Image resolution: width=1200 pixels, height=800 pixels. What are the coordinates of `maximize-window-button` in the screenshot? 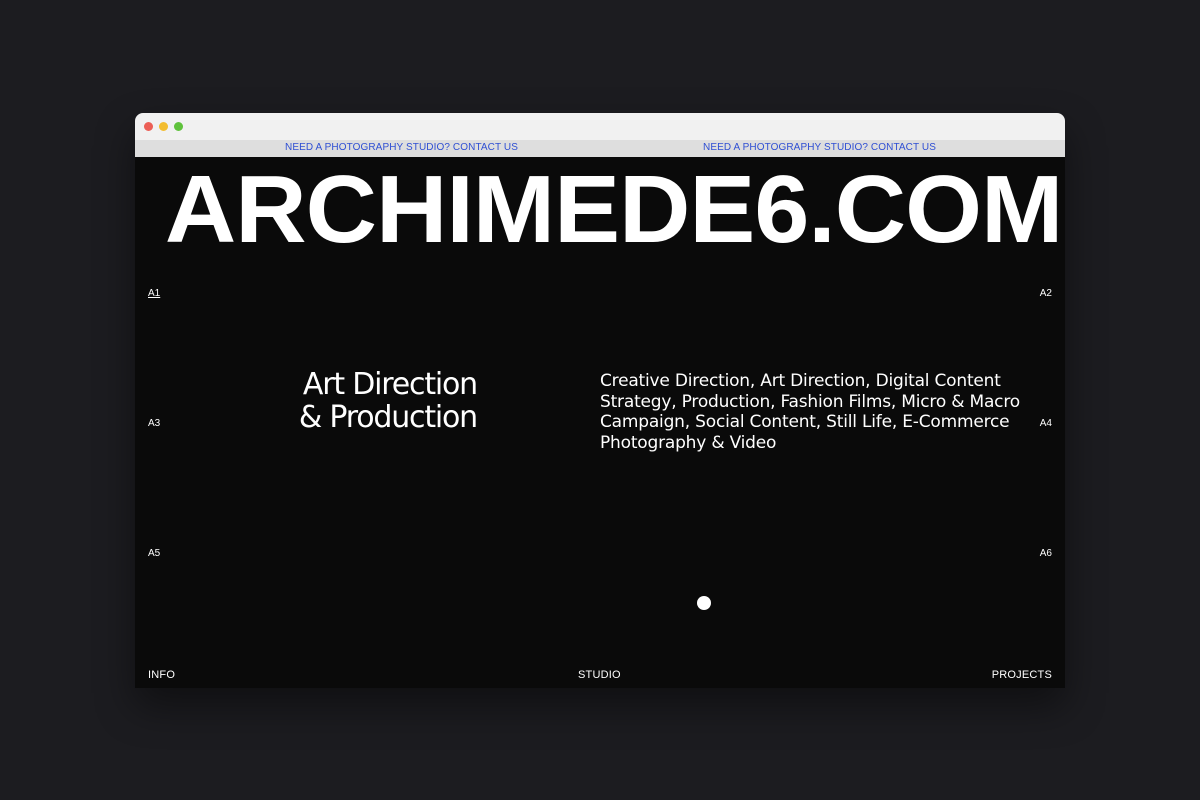 It's located at (178, 126).